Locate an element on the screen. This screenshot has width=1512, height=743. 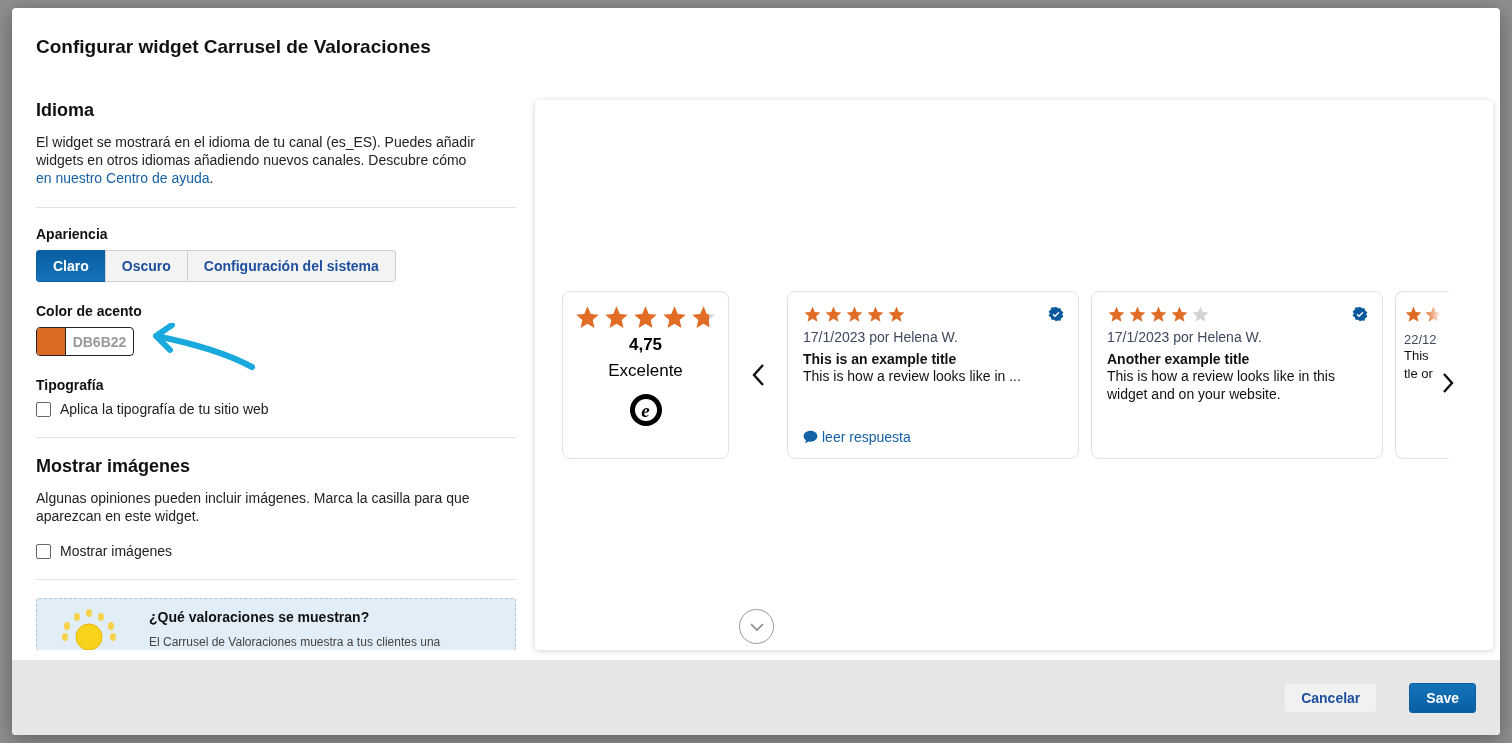
section-heading: Idioma is located at coordinates (65, 110).